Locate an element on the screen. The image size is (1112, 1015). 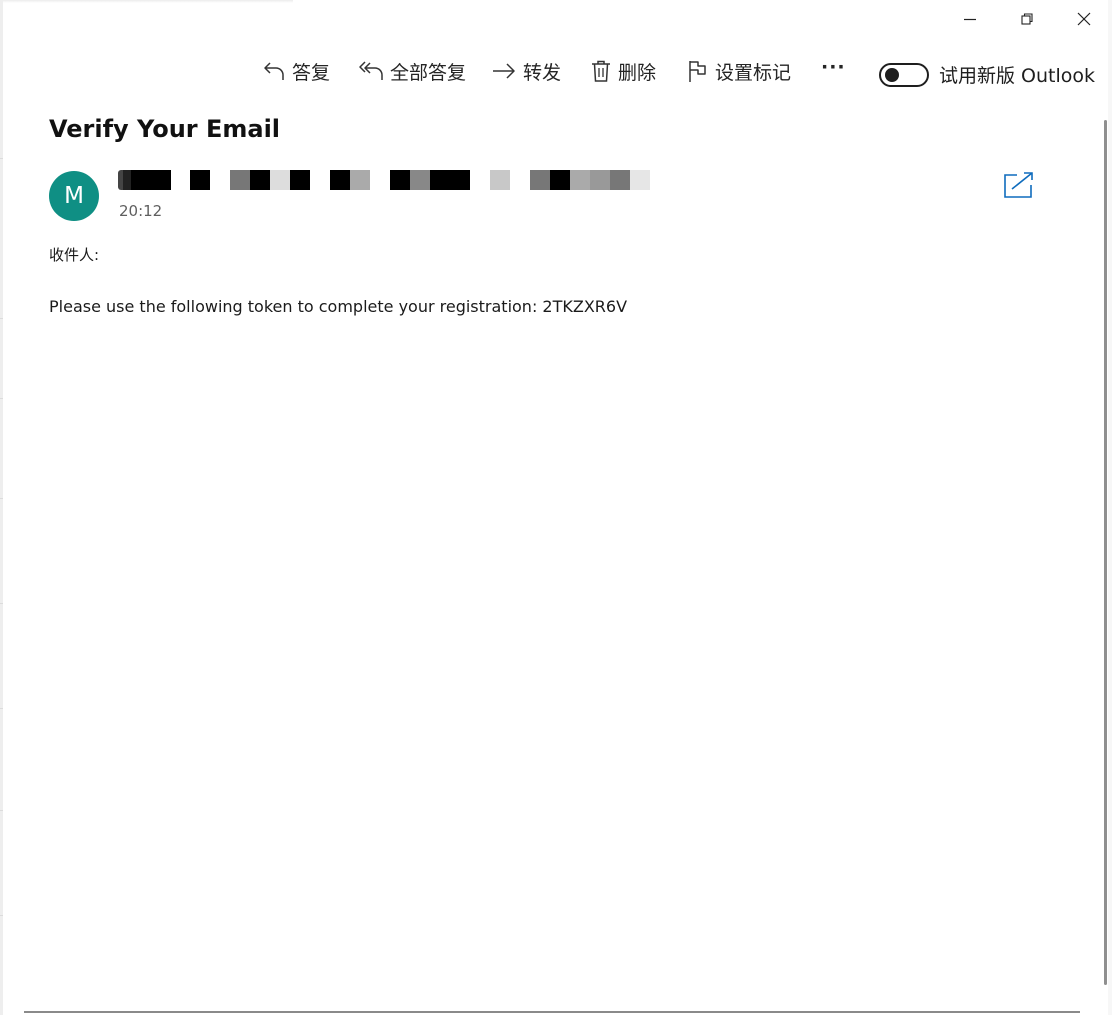
open-in-new-window-icon is located at coordinates (1018, 185).